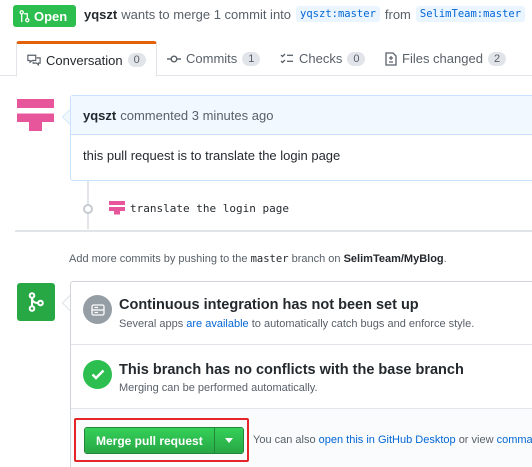 The width and height of the screenshot is (532, 467). Describe the element at coordinates (391, 58) in the screenshot. I see `file-diff-icon` at that location.